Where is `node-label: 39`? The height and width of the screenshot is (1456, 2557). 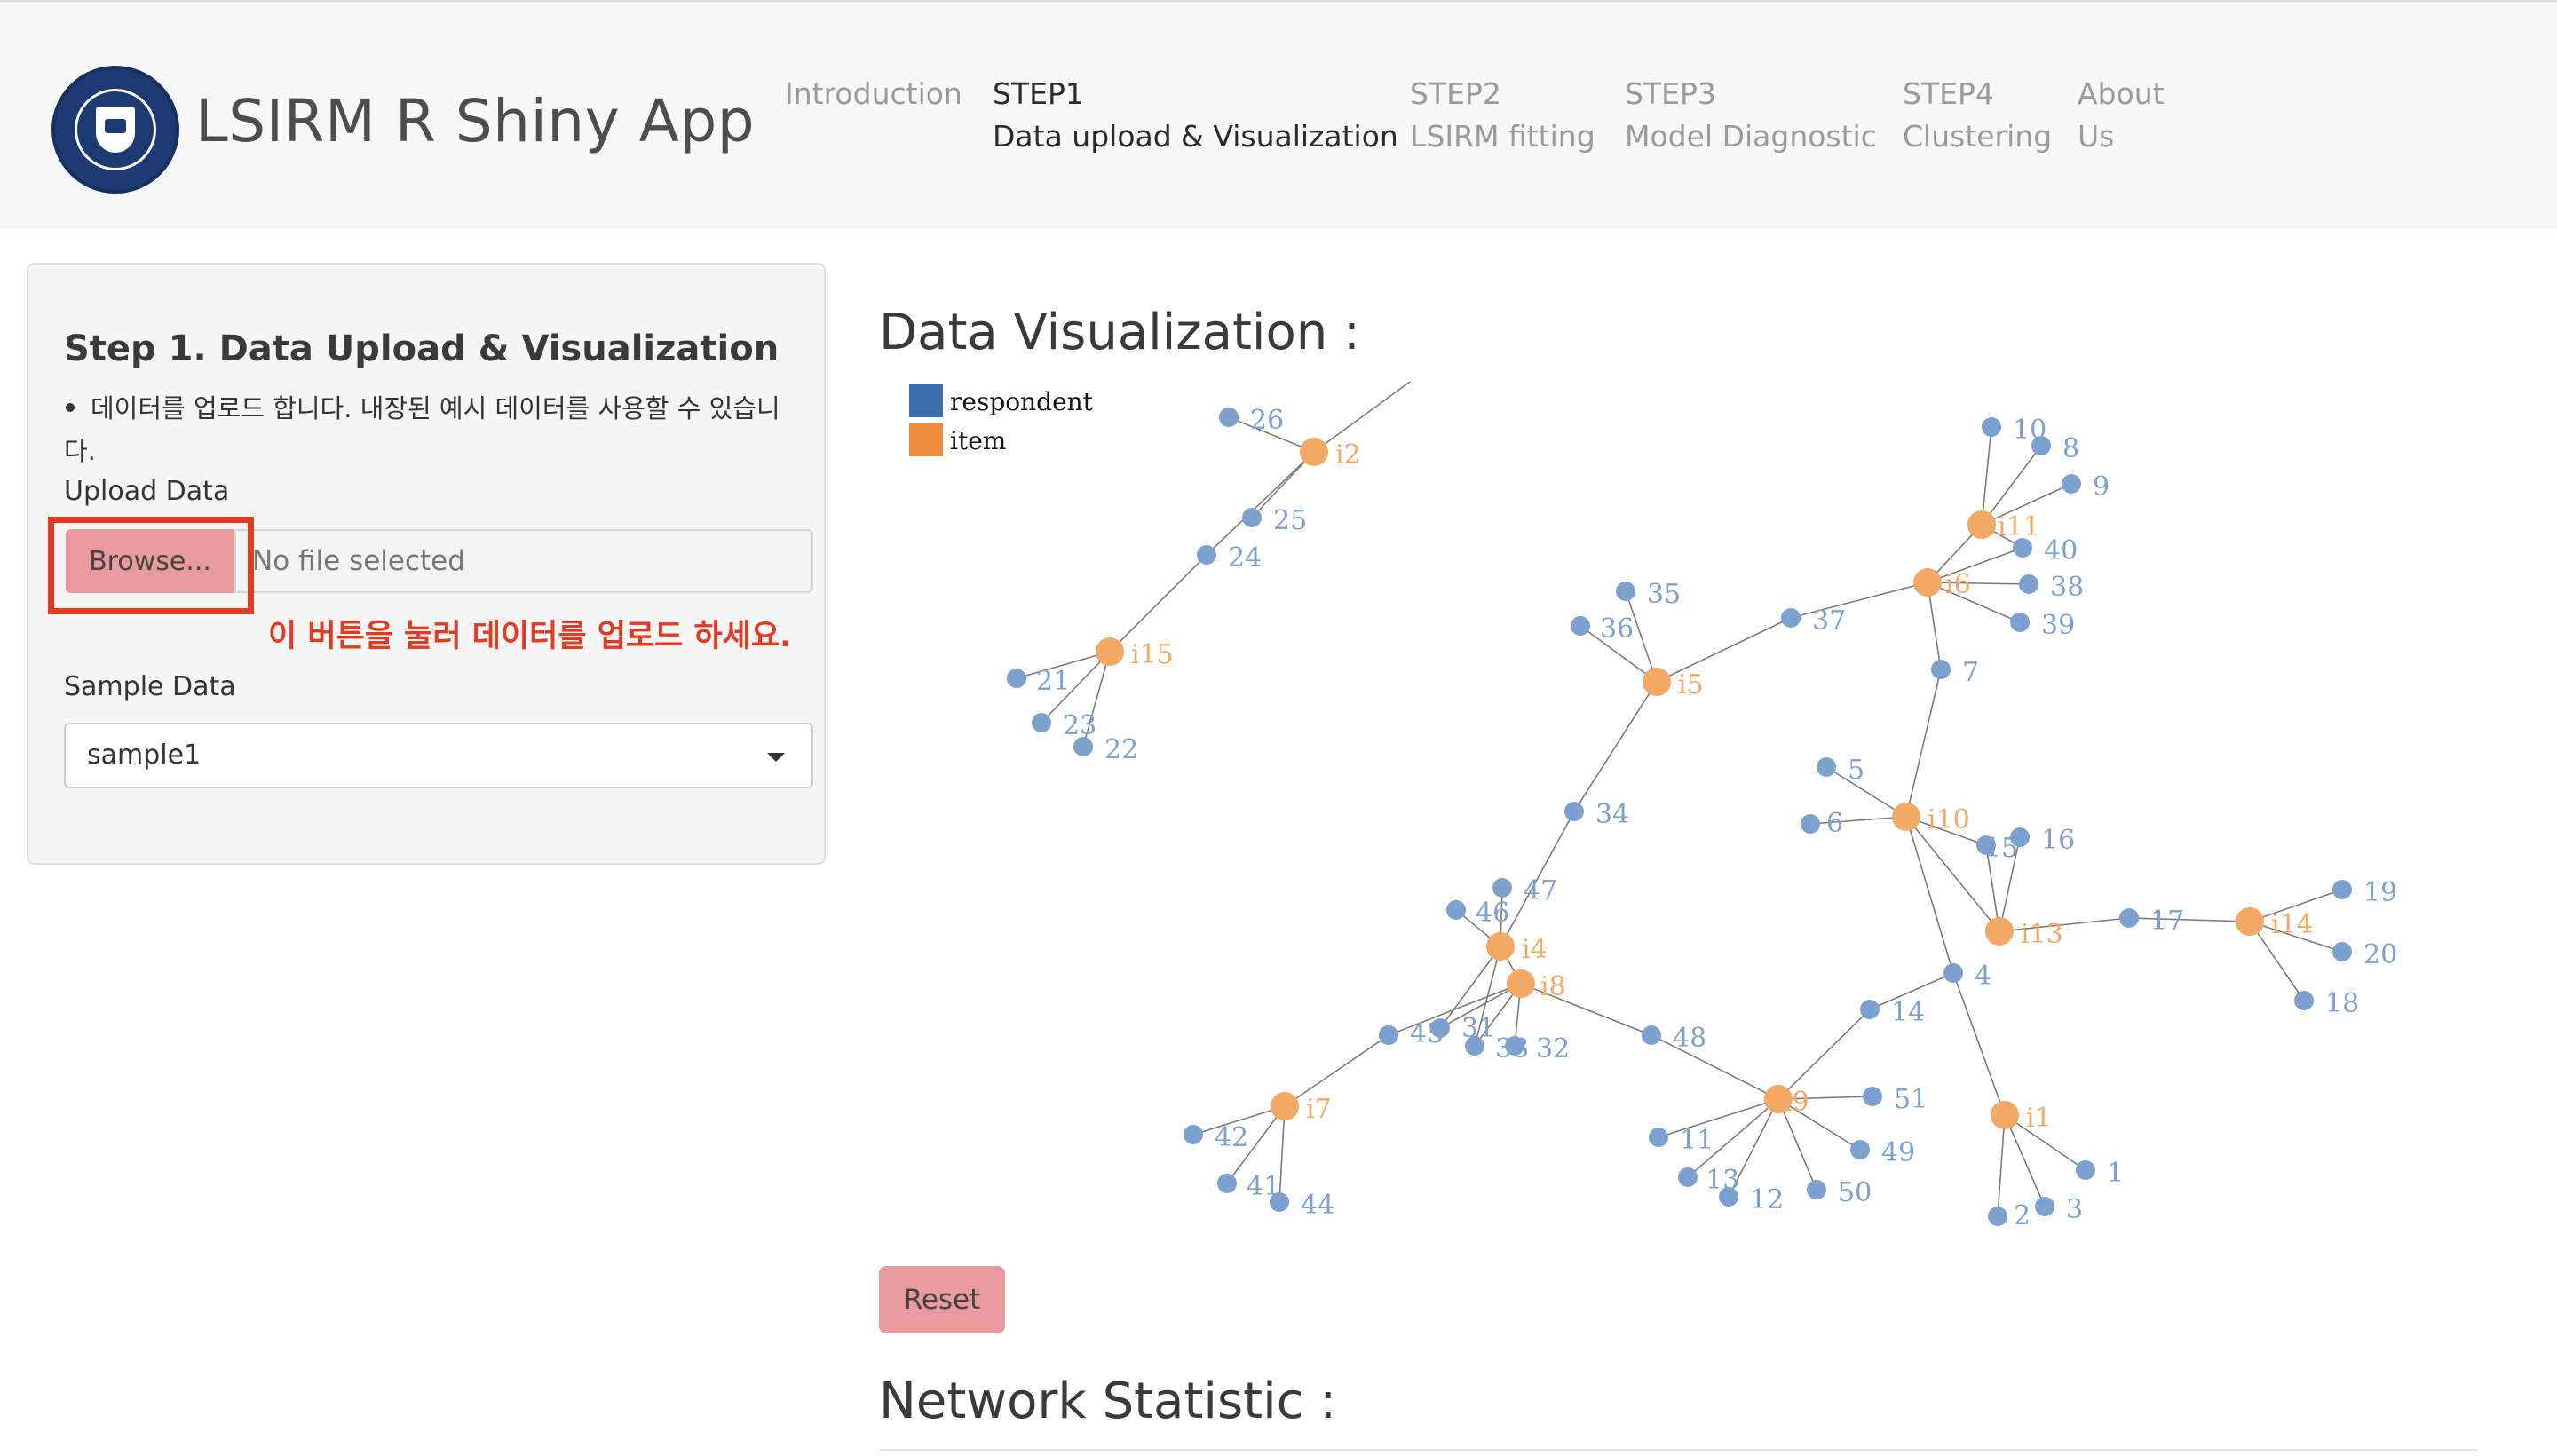 node-label: 39 is located at coordinates (2058, 625).